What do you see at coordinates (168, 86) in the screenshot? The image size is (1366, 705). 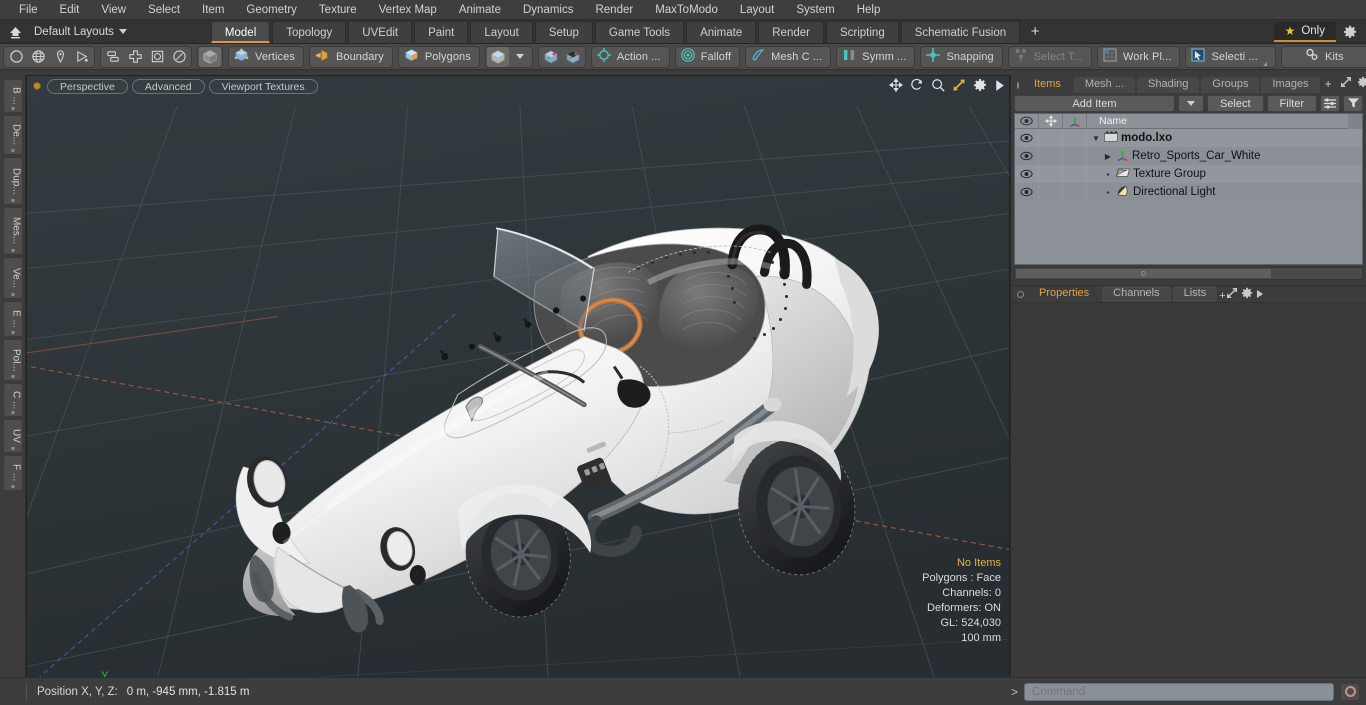 I see `viewport-pill-advanced: Advanced` at bounding box center [168, 86].